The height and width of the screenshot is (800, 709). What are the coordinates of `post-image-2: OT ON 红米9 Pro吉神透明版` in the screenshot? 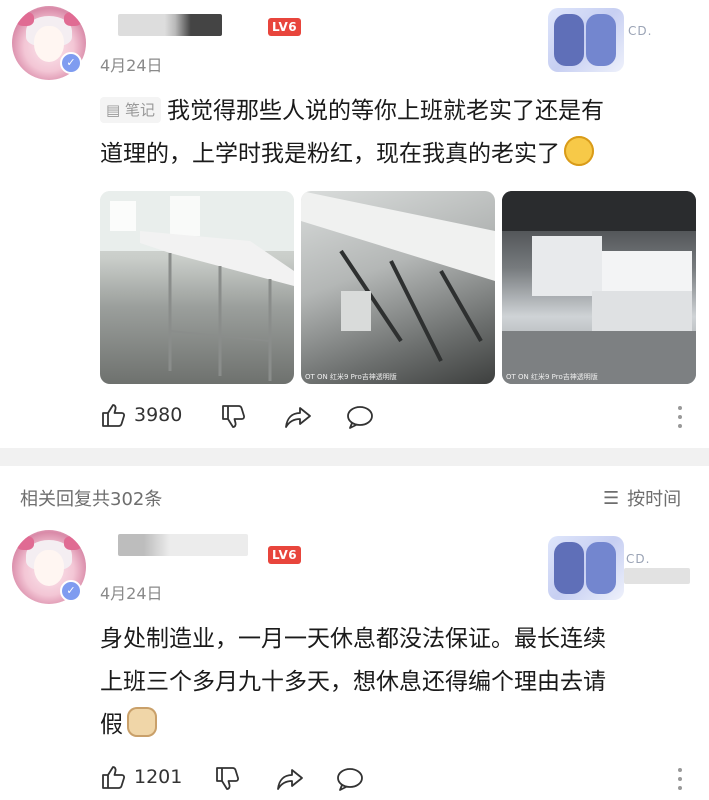 It's located at (398, 287).